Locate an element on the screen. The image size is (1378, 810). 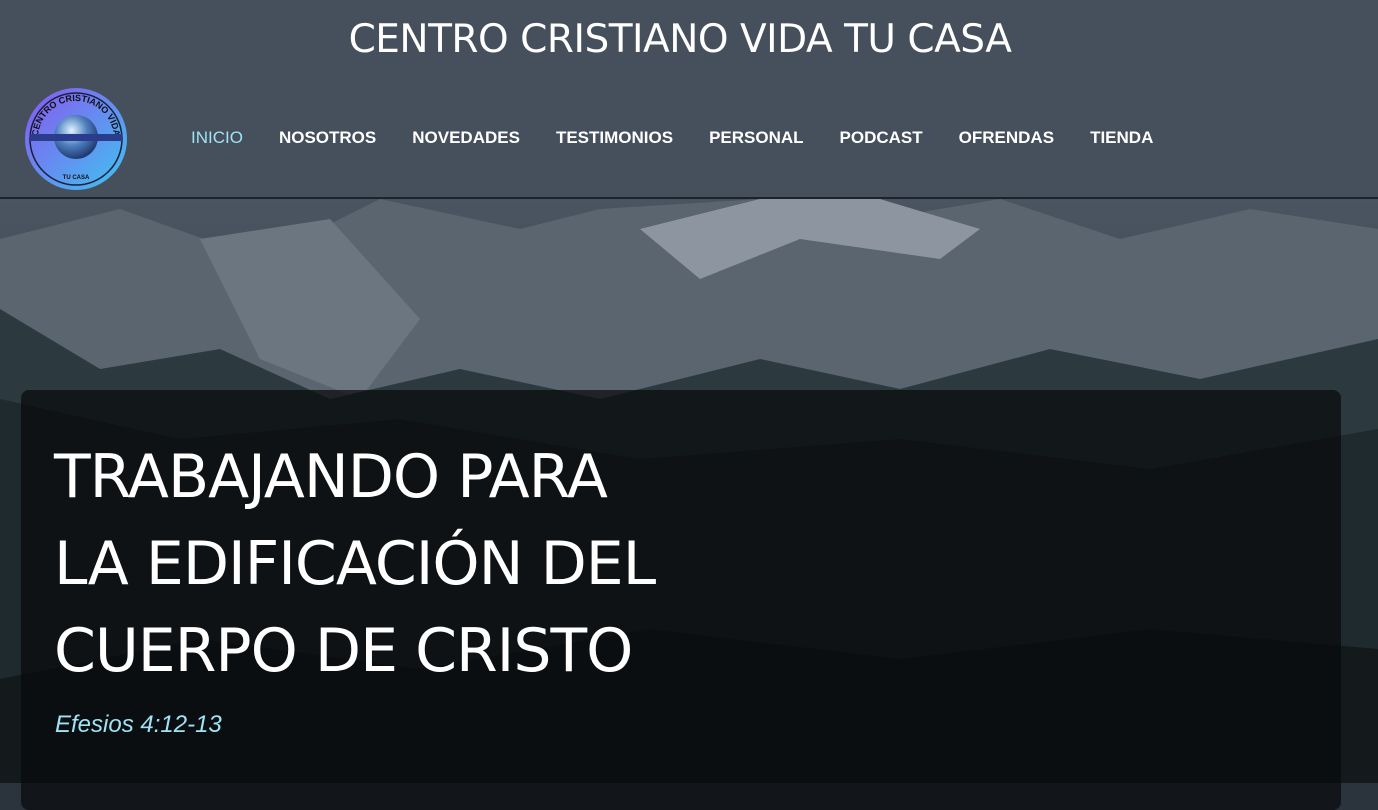
nav-item-personal: PERSONAL is located at coordinates (756, 138).